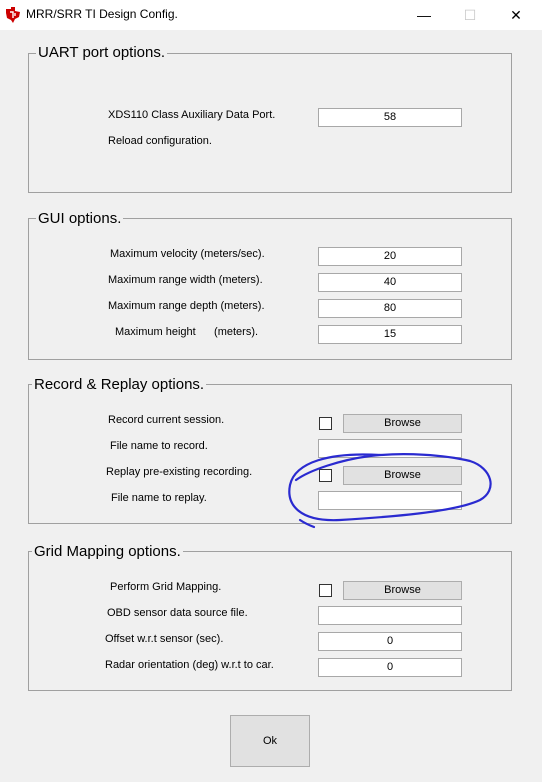 The height and width of the screenshot is (782, 542). I want to click on xds-port-label: XDS110 Class Auxiliary Data Port., so click(192, 115).